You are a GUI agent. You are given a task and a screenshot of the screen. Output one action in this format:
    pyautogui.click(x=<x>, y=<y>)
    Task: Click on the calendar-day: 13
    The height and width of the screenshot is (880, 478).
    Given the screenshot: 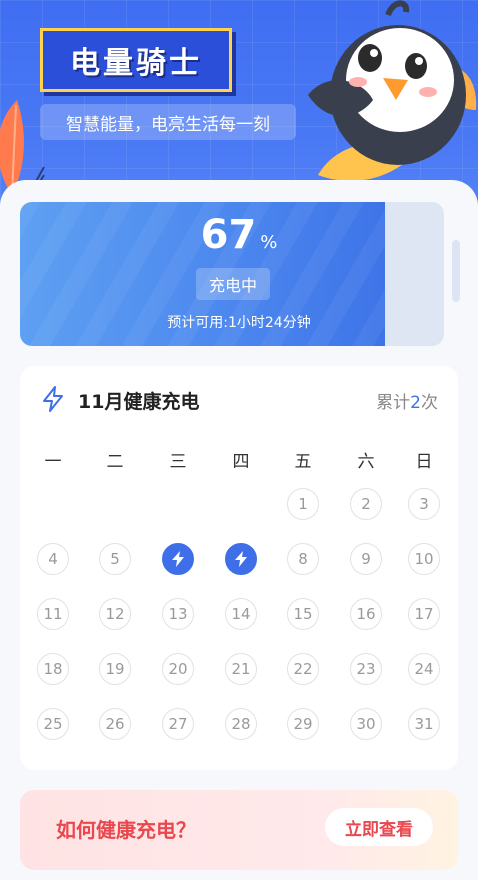 What is the action you would take?
    pyautogui.click(x=178, y=614)
    